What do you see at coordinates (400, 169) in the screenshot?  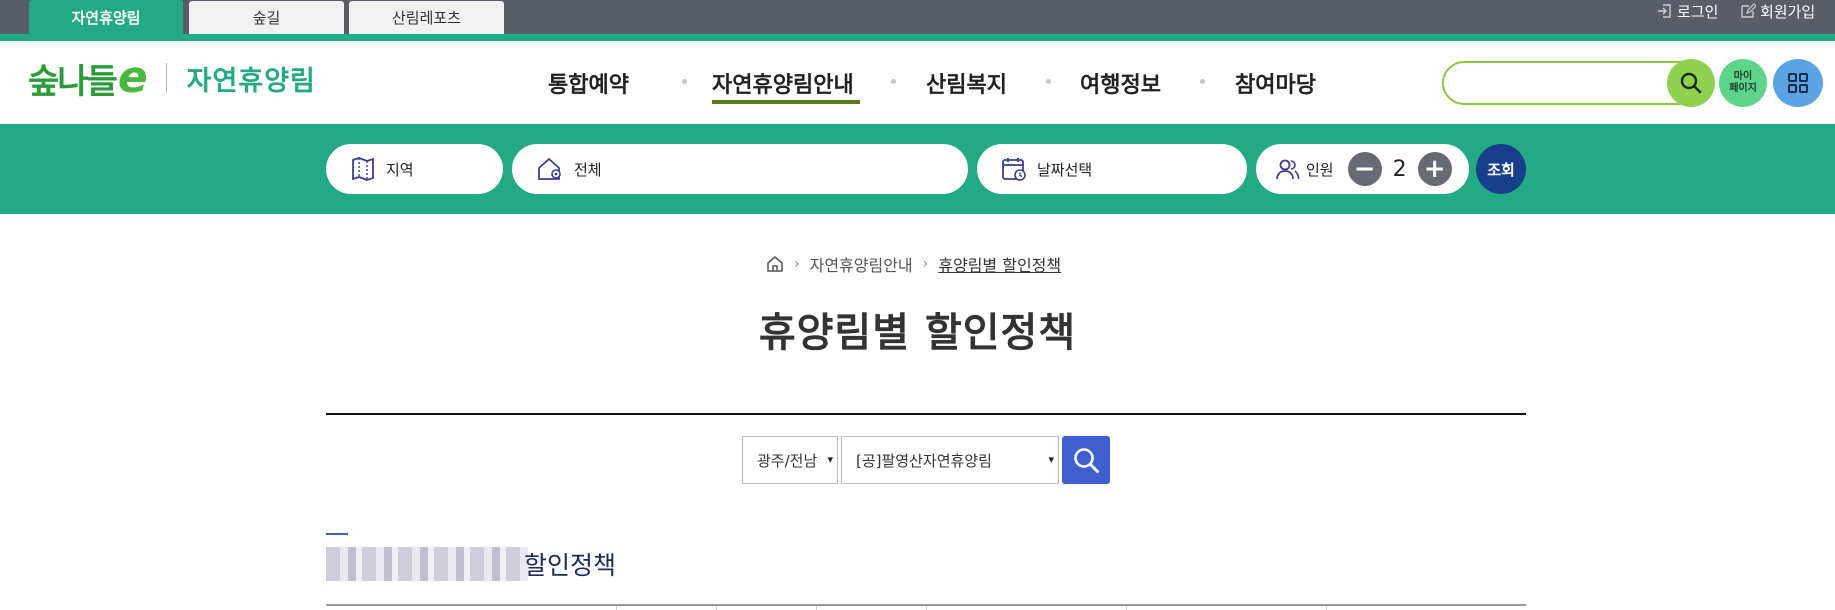 I see `region-label: 지역` at bounding box center [400, 169].